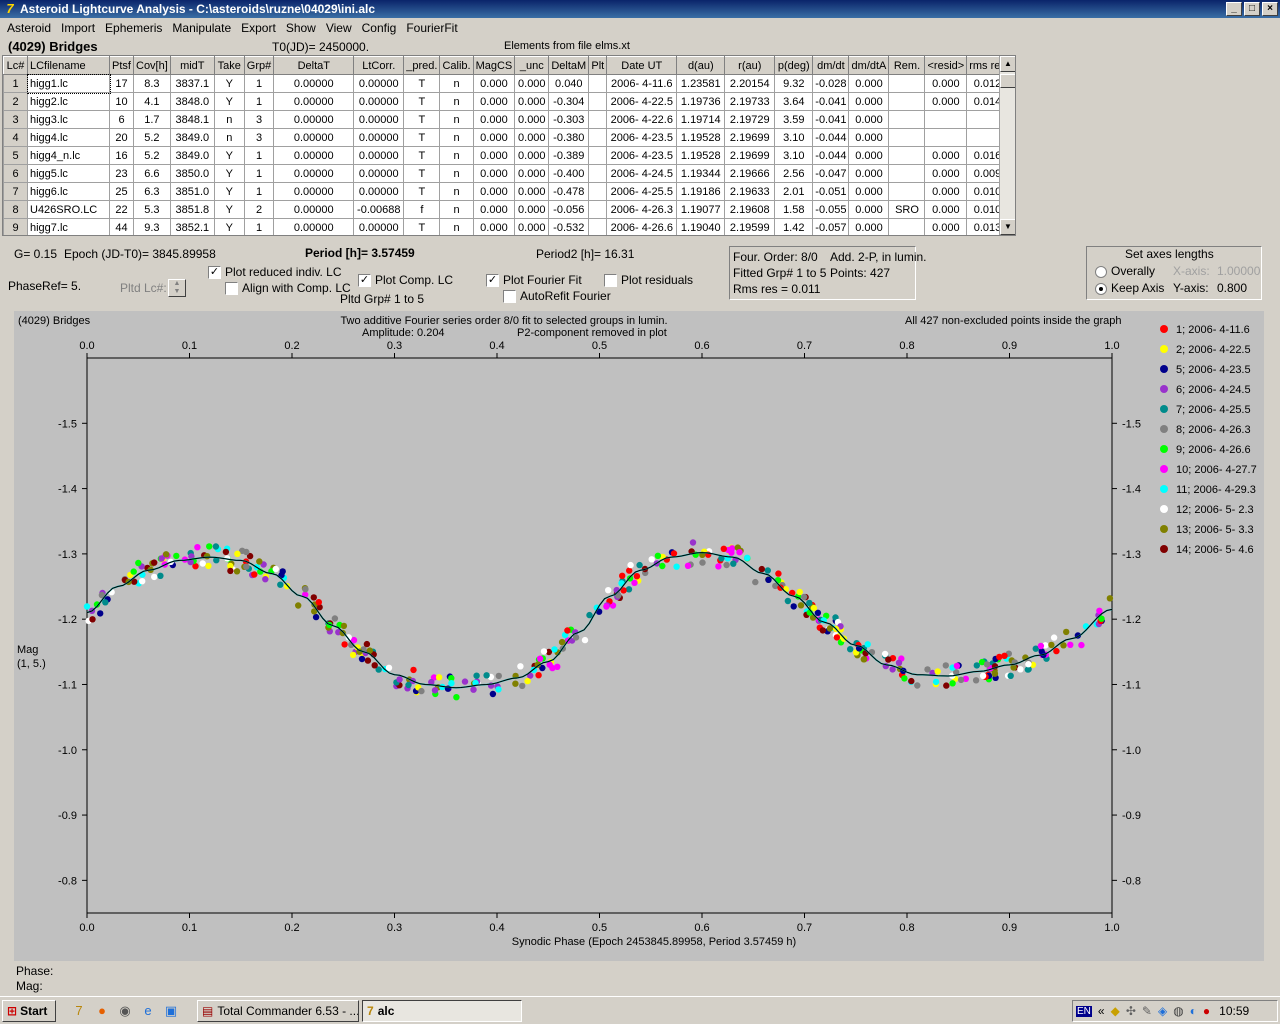 This screenshot has height=1024, width=1280. What do you see at coordinates (642, 137) in the screenshot?
I see `table-cell: 2006- 4-23.5` at bounding box center [642, 137].